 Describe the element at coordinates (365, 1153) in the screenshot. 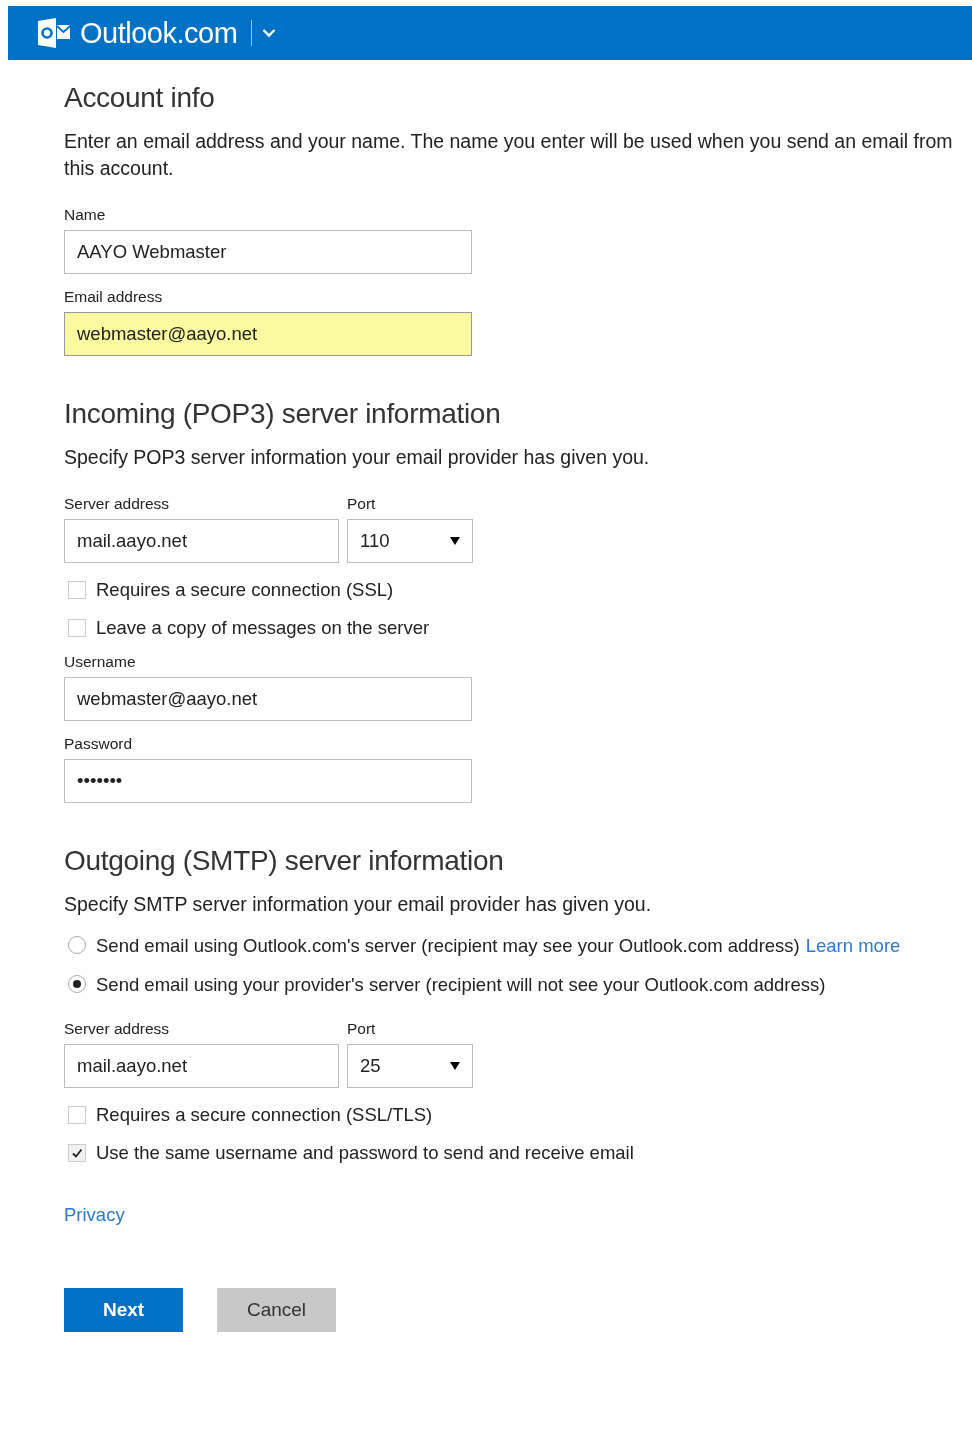

I see `checkbox-label: Use the same username and password to send and receive email` at that location.